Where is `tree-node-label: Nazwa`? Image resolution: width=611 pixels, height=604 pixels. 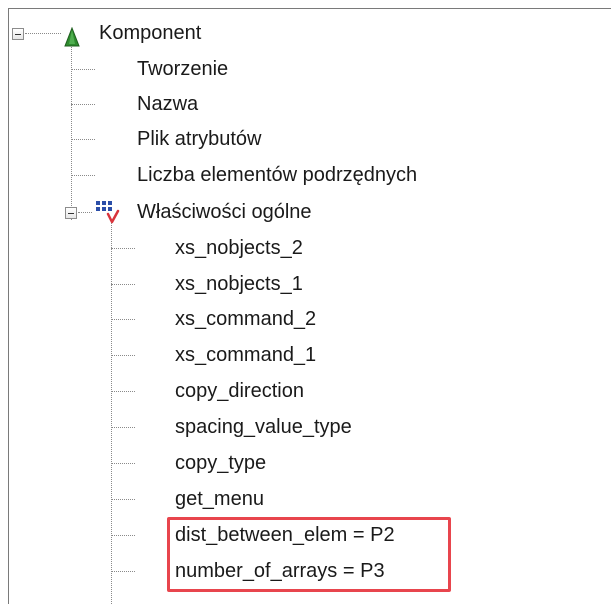 tree-node-label: Nazwa is located at coordinates (168, 104).